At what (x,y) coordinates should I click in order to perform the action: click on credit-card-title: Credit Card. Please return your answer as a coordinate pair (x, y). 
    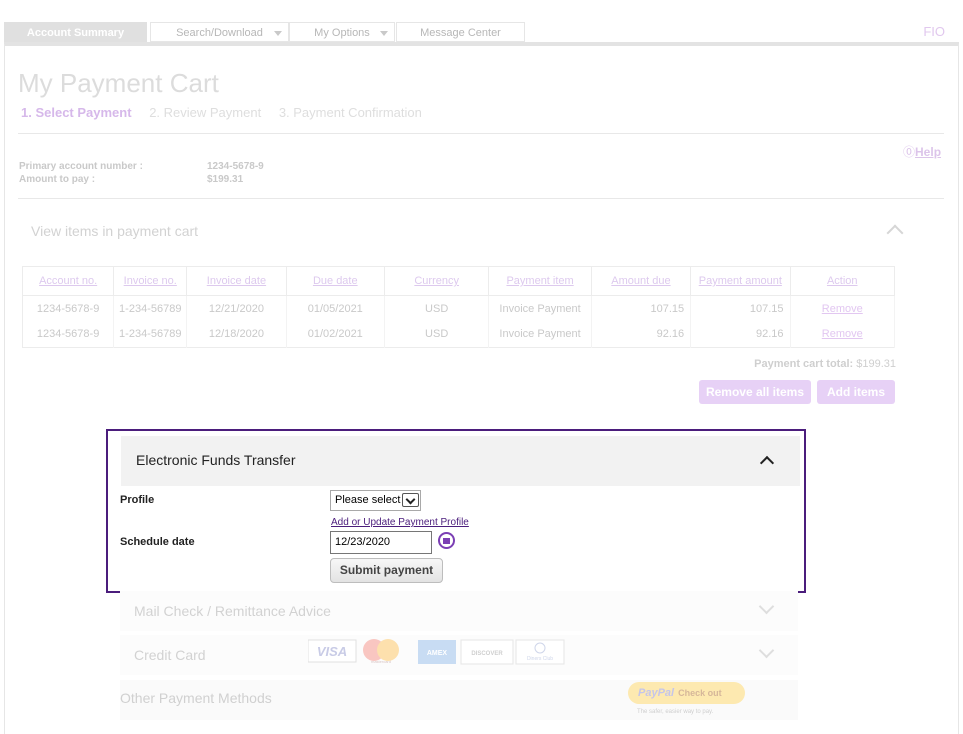
    Looking at the image, I should click on (170, 655).